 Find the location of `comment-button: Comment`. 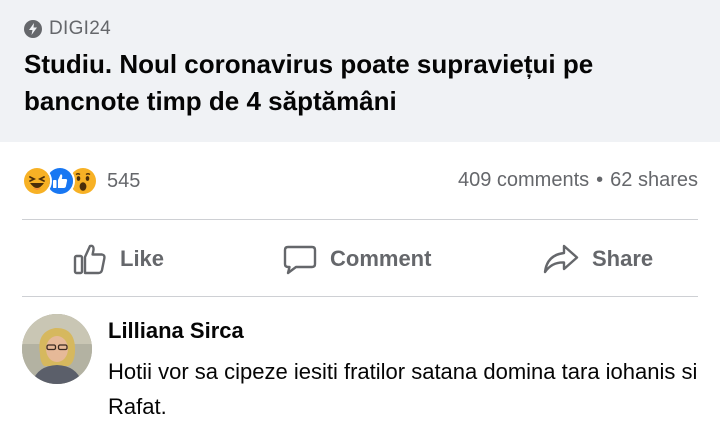

comment-button: Comment is located at coordinates (356, 259).